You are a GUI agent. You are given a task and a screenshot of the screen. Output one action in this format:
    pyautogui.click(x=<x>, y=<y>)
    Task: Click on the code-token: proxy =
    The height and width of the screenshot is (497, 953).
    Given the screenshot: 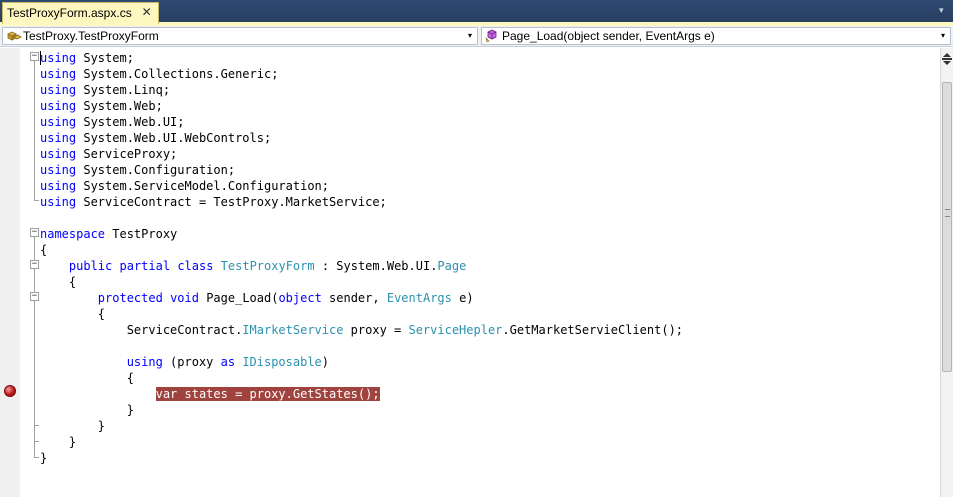 What is the action you would take?
    pyautogui.click(x=376, y=330)
    